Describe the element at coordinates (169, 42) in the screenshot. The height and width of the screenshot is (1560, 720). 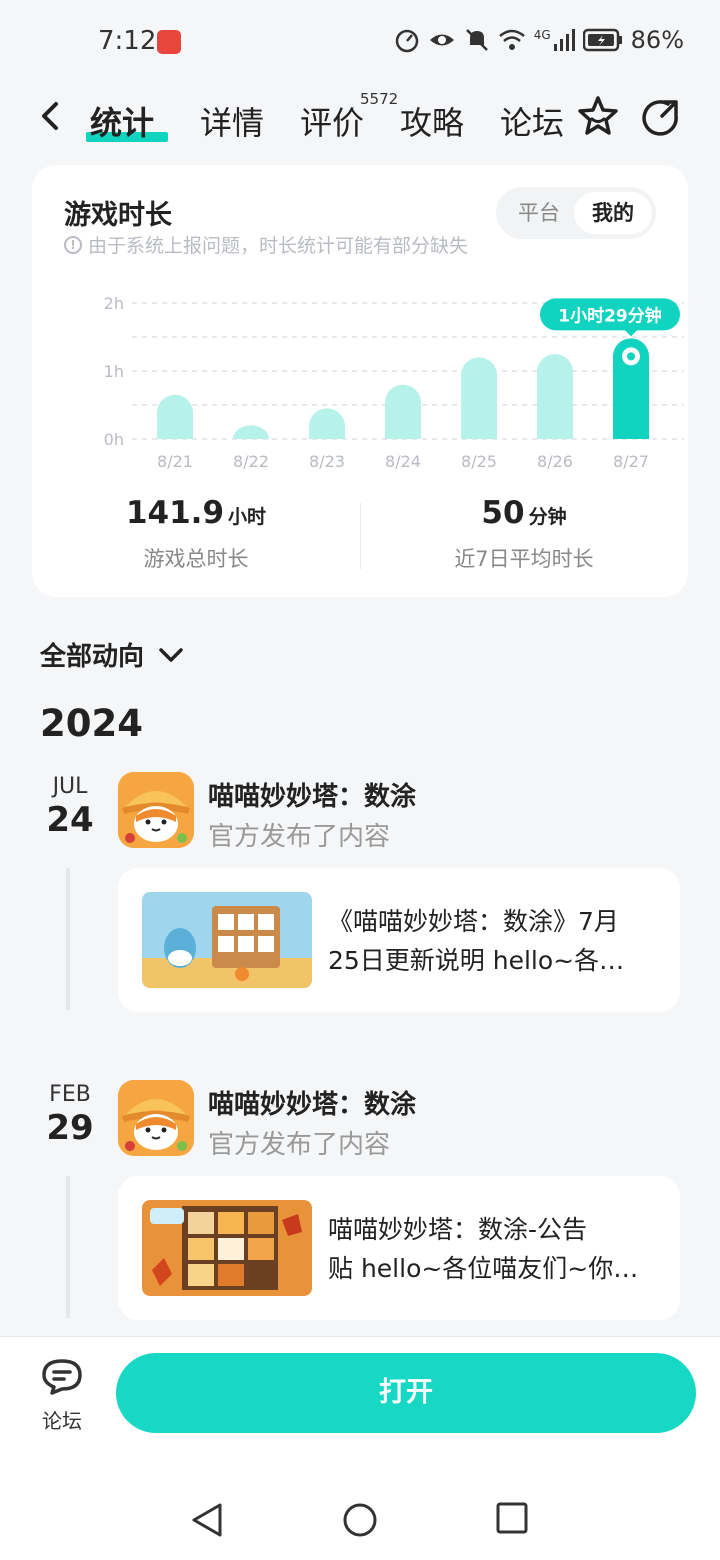
I see `app-notification-icon` at that location.